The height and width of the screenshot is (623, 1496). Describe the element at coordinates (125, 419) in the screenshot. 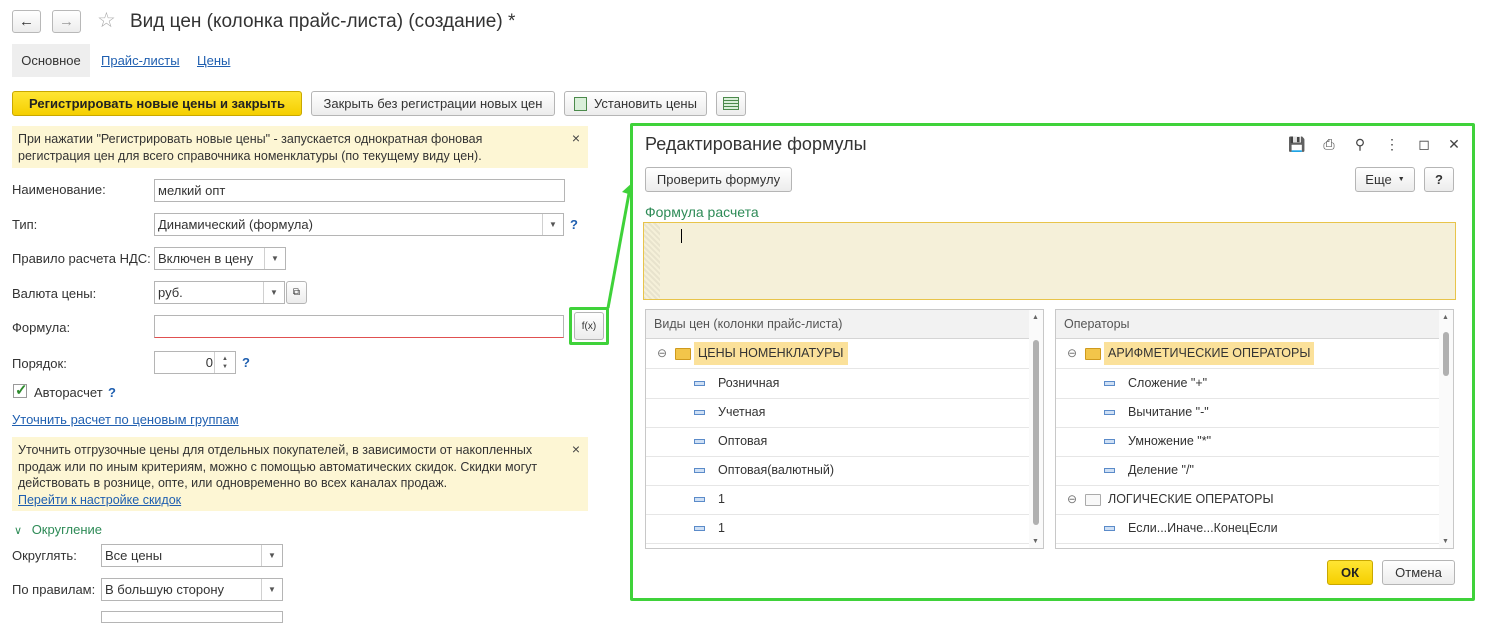

I see `refine-calc-link: Уточнить расчет по ценовым группам` at that location.